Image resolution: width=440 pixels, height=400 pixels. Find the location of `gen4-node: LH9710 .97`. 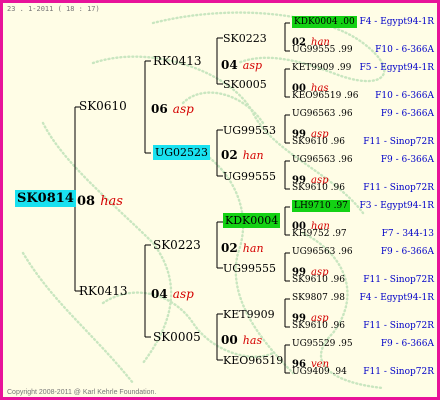

gen4-node: LH9710 .97 is located at coordinates (321, 206).